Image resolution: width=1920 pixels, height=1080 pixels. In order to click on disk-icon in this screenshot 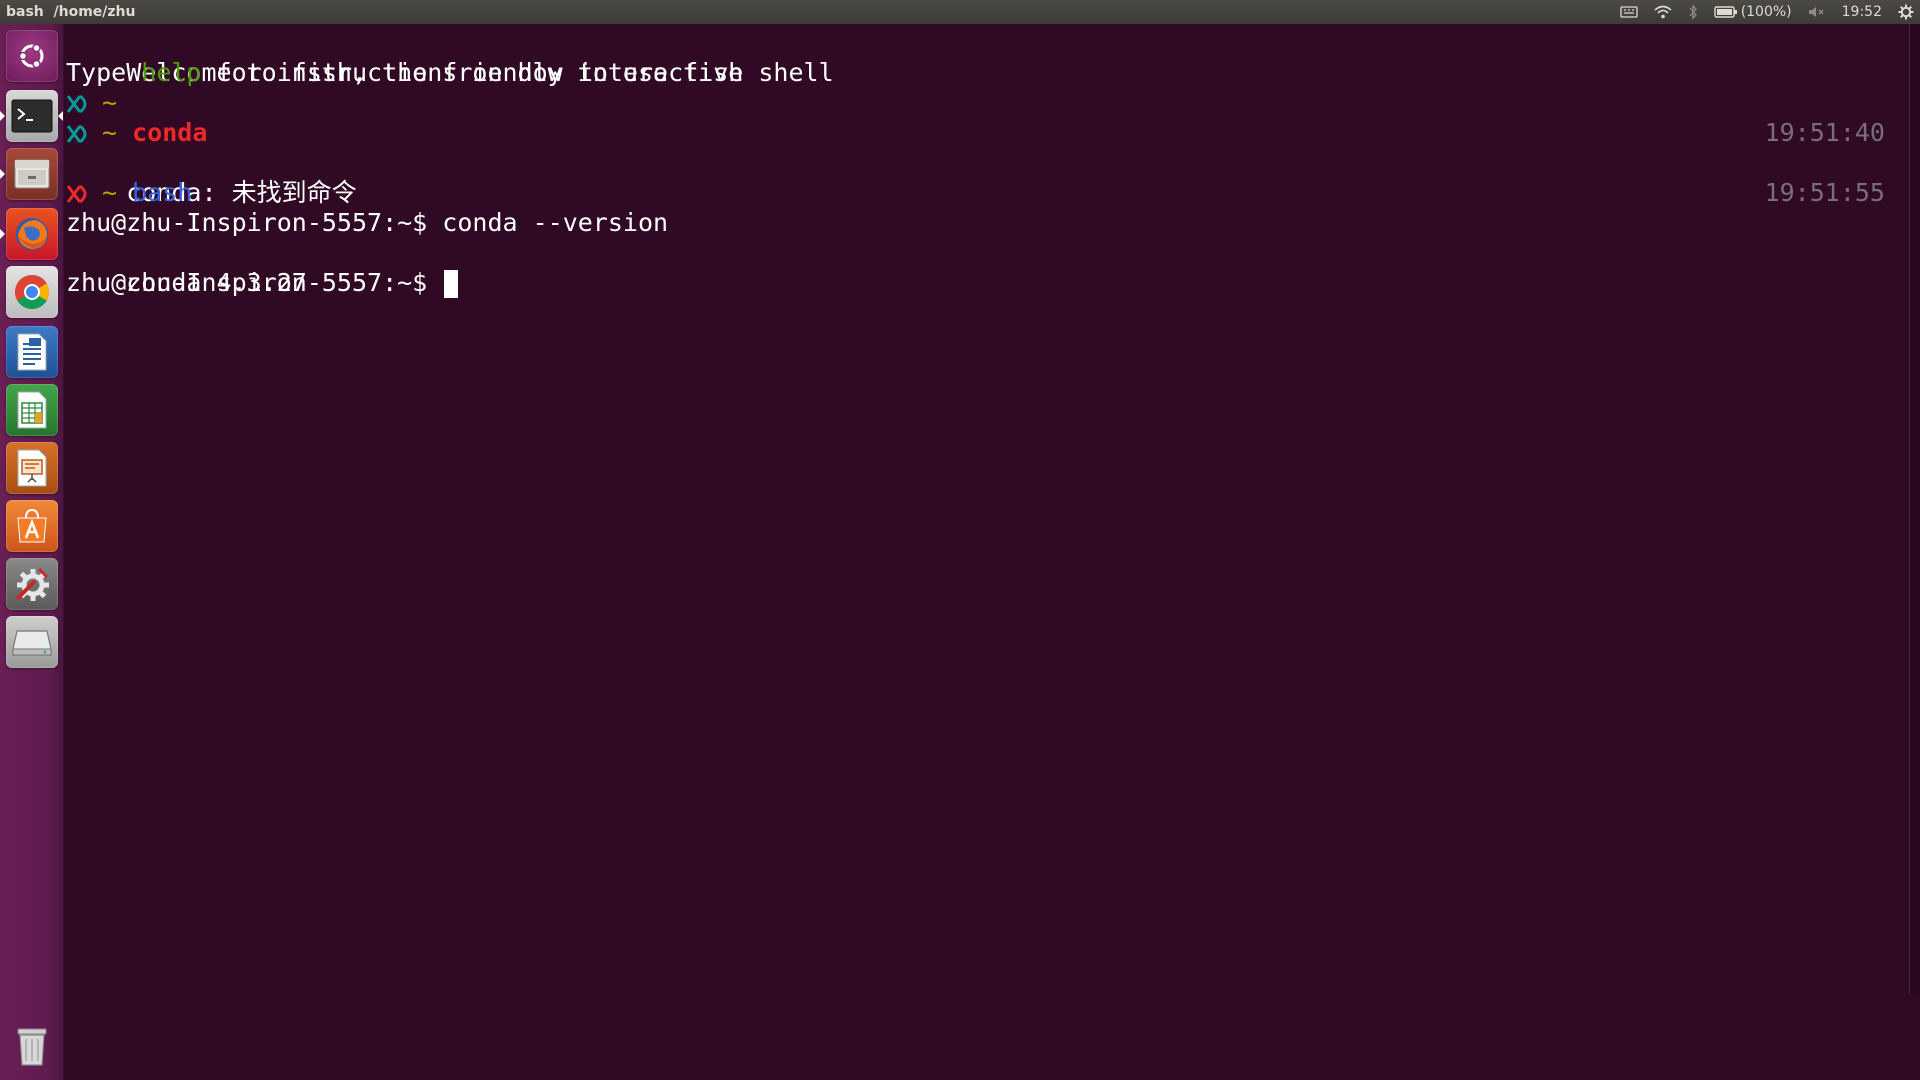, I will do `click(32, 642)`.